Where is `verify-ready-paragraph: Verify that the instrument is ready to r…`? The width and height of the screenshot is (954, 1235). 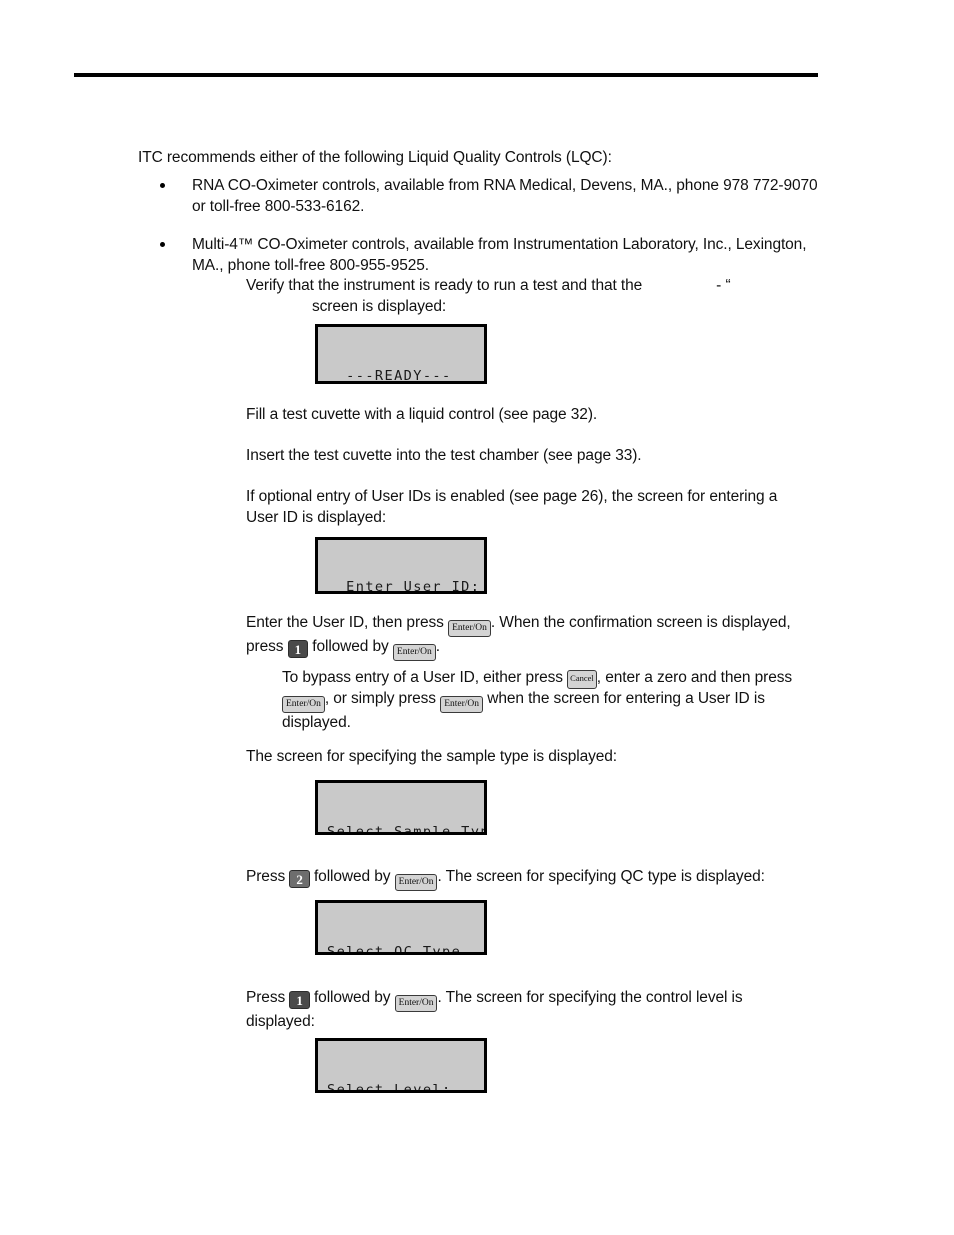
verify-ready-paragraph: Verify that the instrument is ready to r… is located at coordinates (535, 296).